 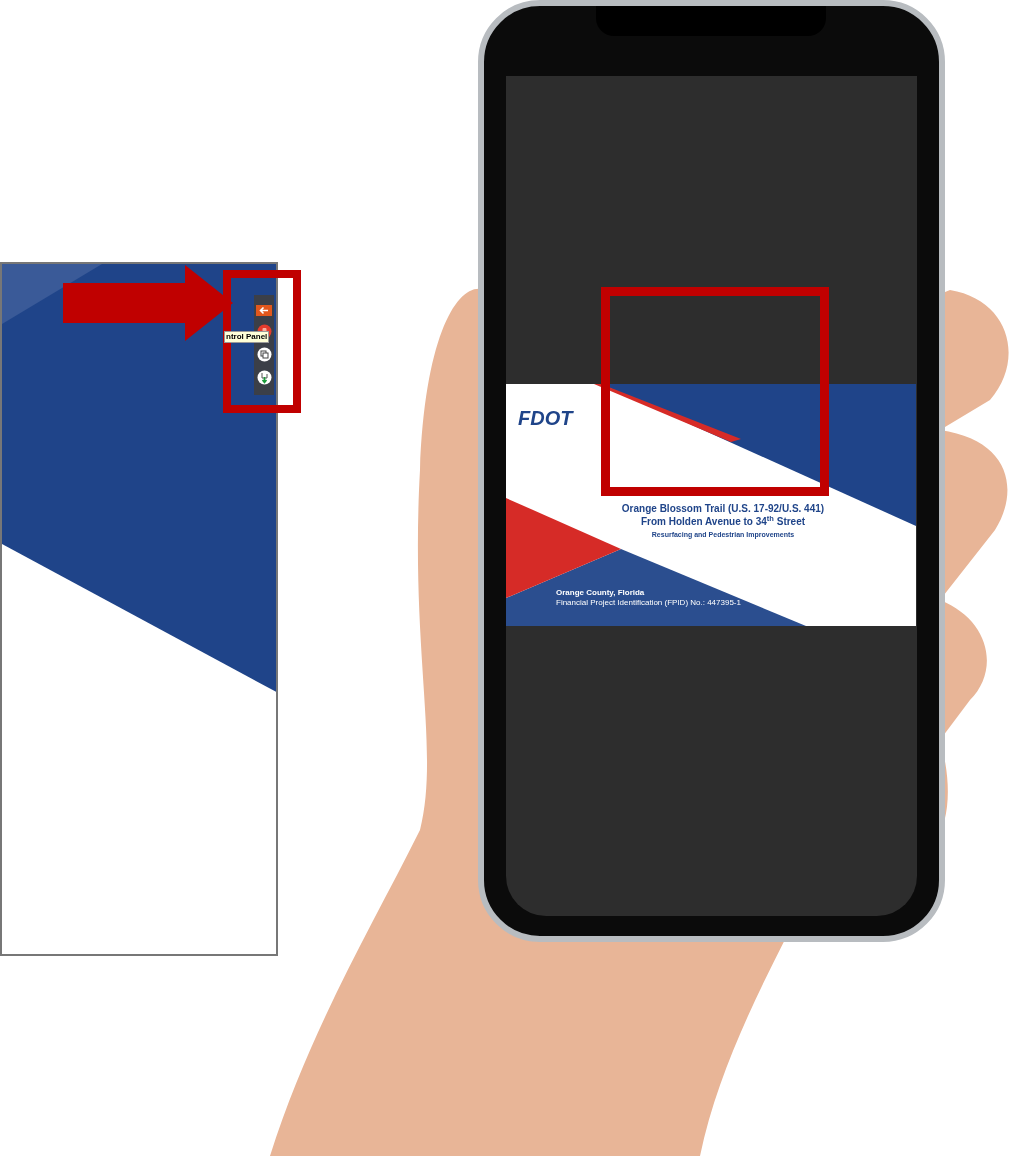 I want to click on slide-county: Orange County, Florida, so click(x=601, y=593).